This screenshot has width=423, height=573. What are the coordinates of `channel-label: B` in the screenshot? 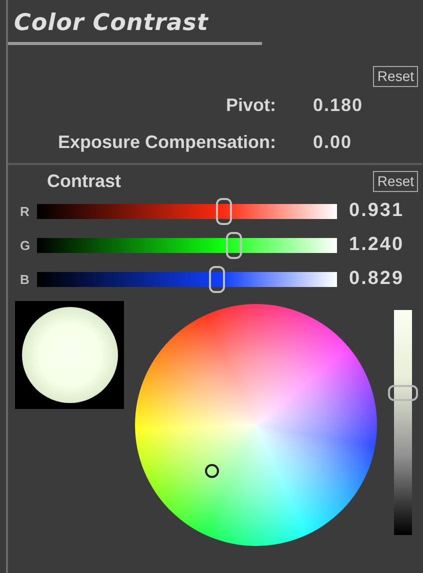 It's located at (24, 279).